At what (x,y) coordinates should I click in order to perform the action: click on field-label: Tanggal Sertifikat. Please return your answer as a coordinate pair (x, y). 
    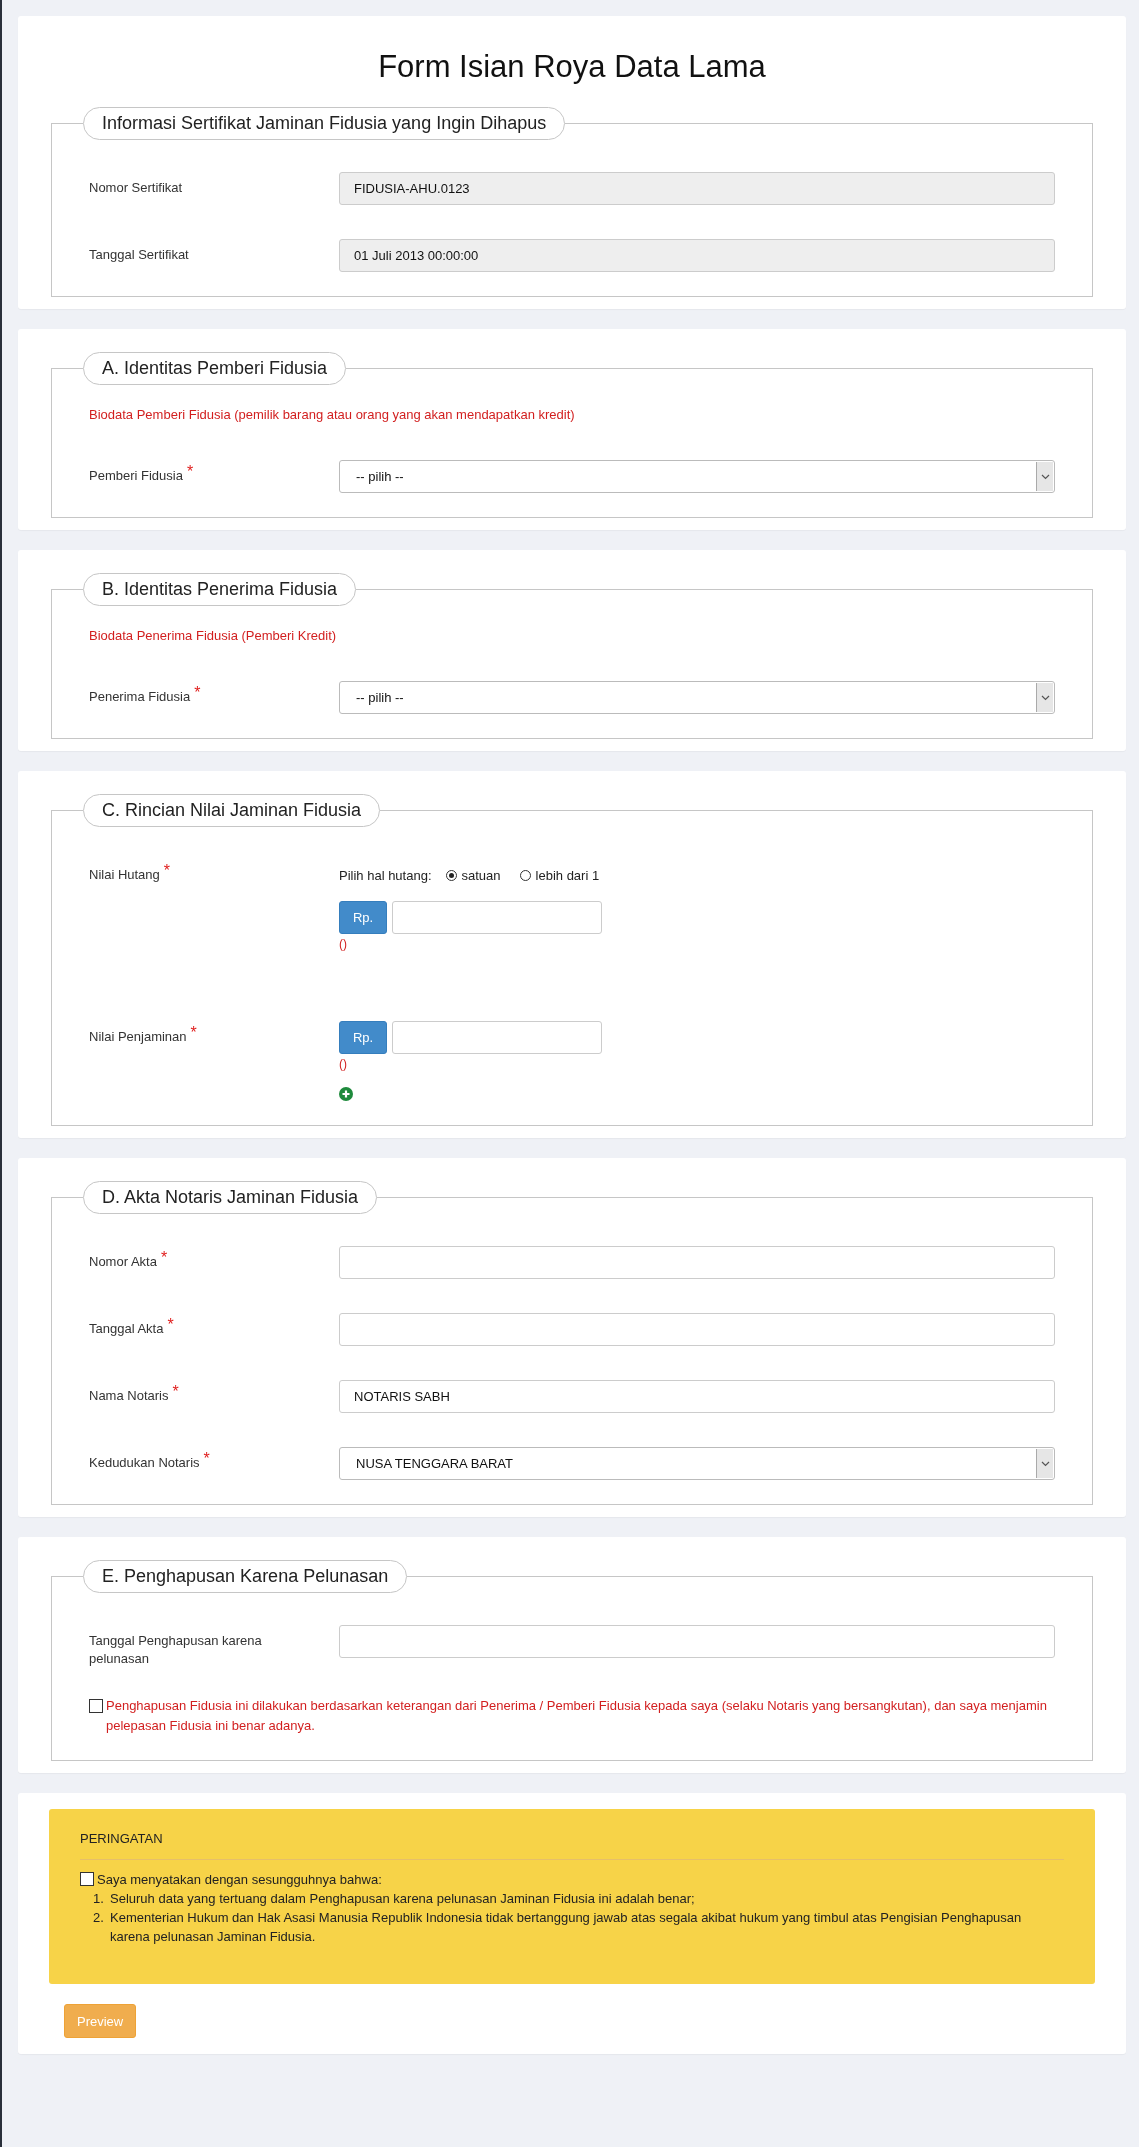
    Looking at the image, I should click on (139, 255).